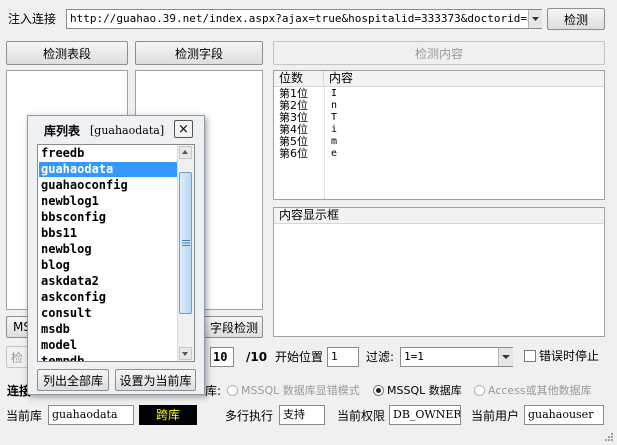 This screenshot has height=445, width=617. What do you see at coordinates (334, 153) in the screenshot?
I see `row-value: e` at bounding box center [334, 153].